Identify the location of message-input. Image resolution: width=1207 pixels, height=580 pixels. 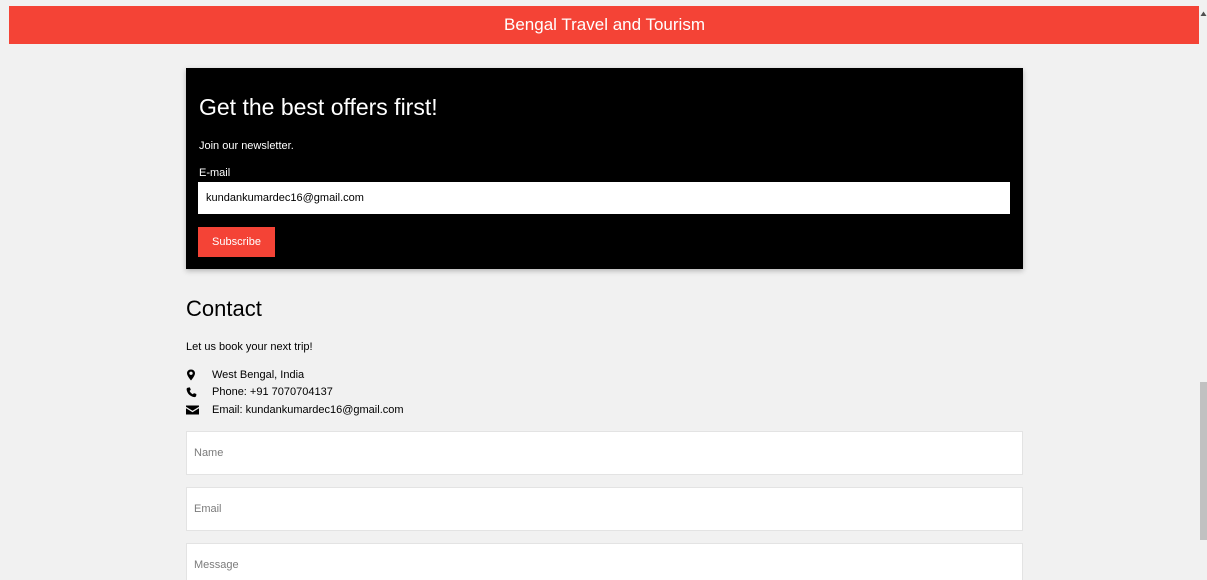
(604, 561).